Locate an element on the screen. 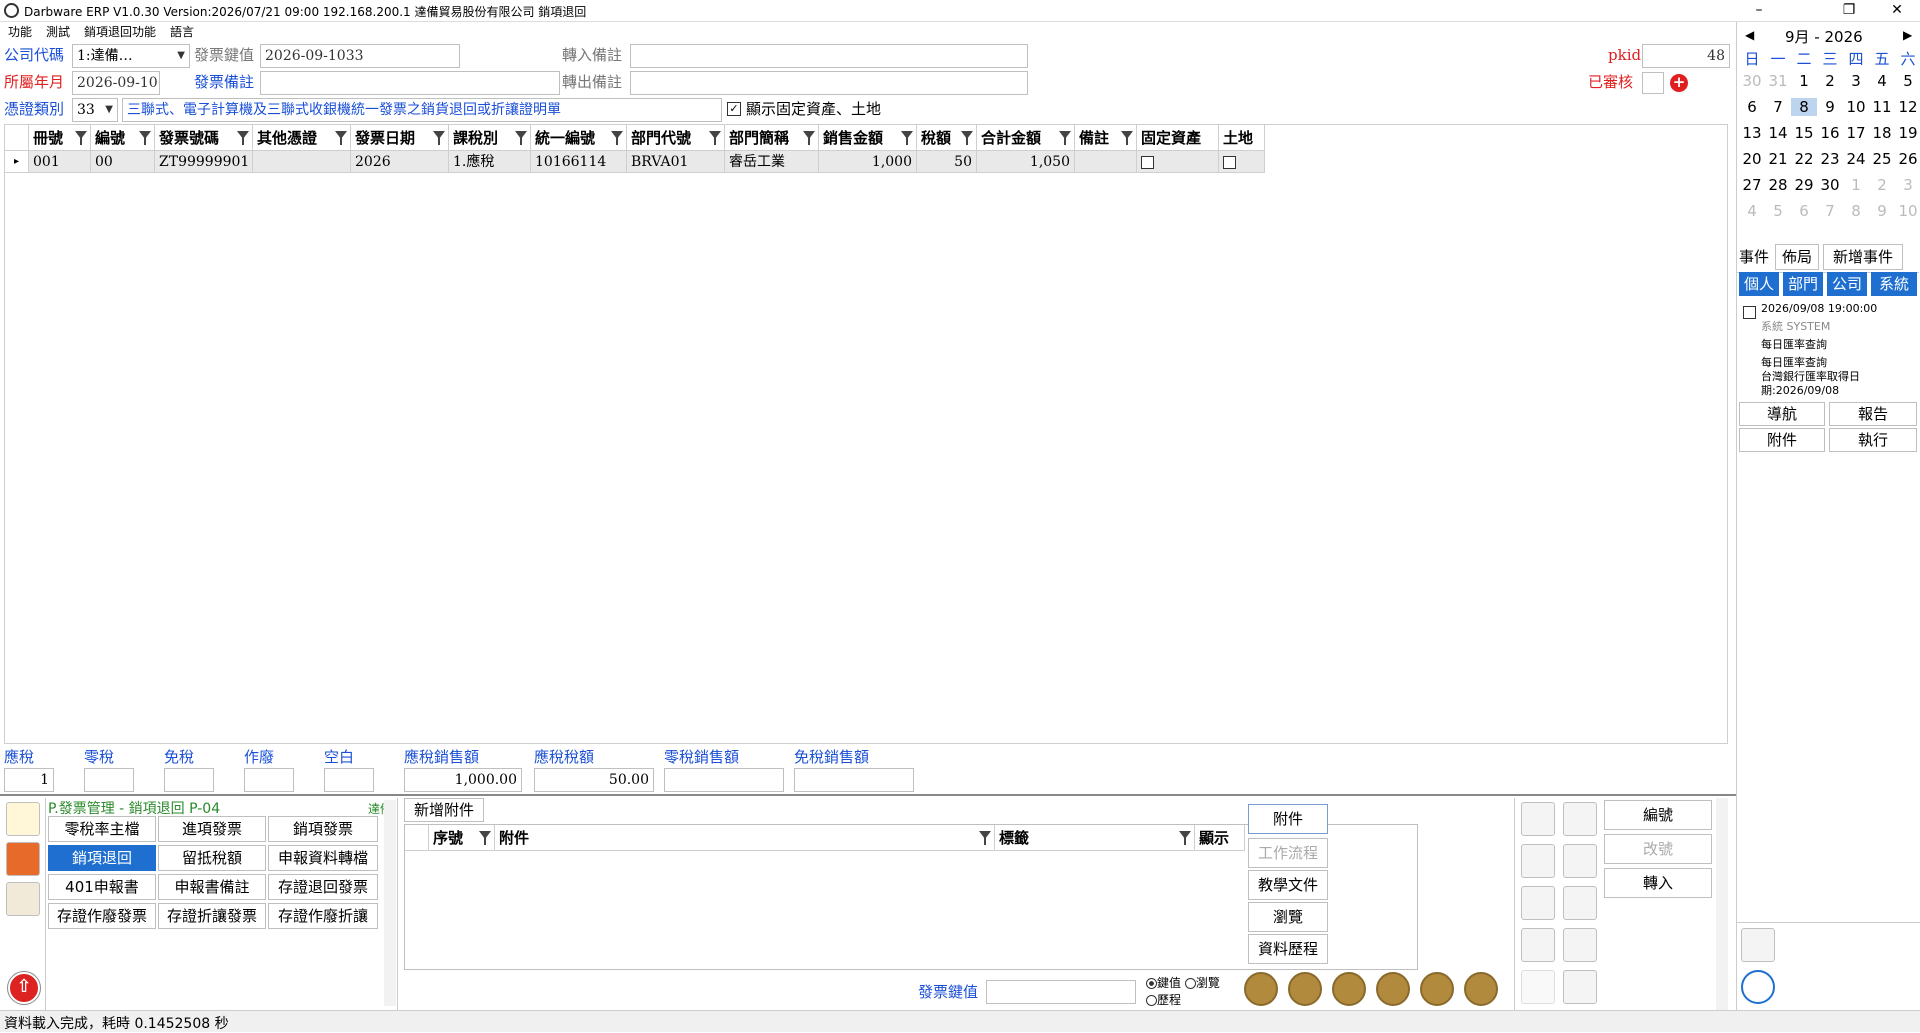 Image resolution: width=1920 pixels, height=1033 pixels. help-icon is located at coordinates (1481, 989).